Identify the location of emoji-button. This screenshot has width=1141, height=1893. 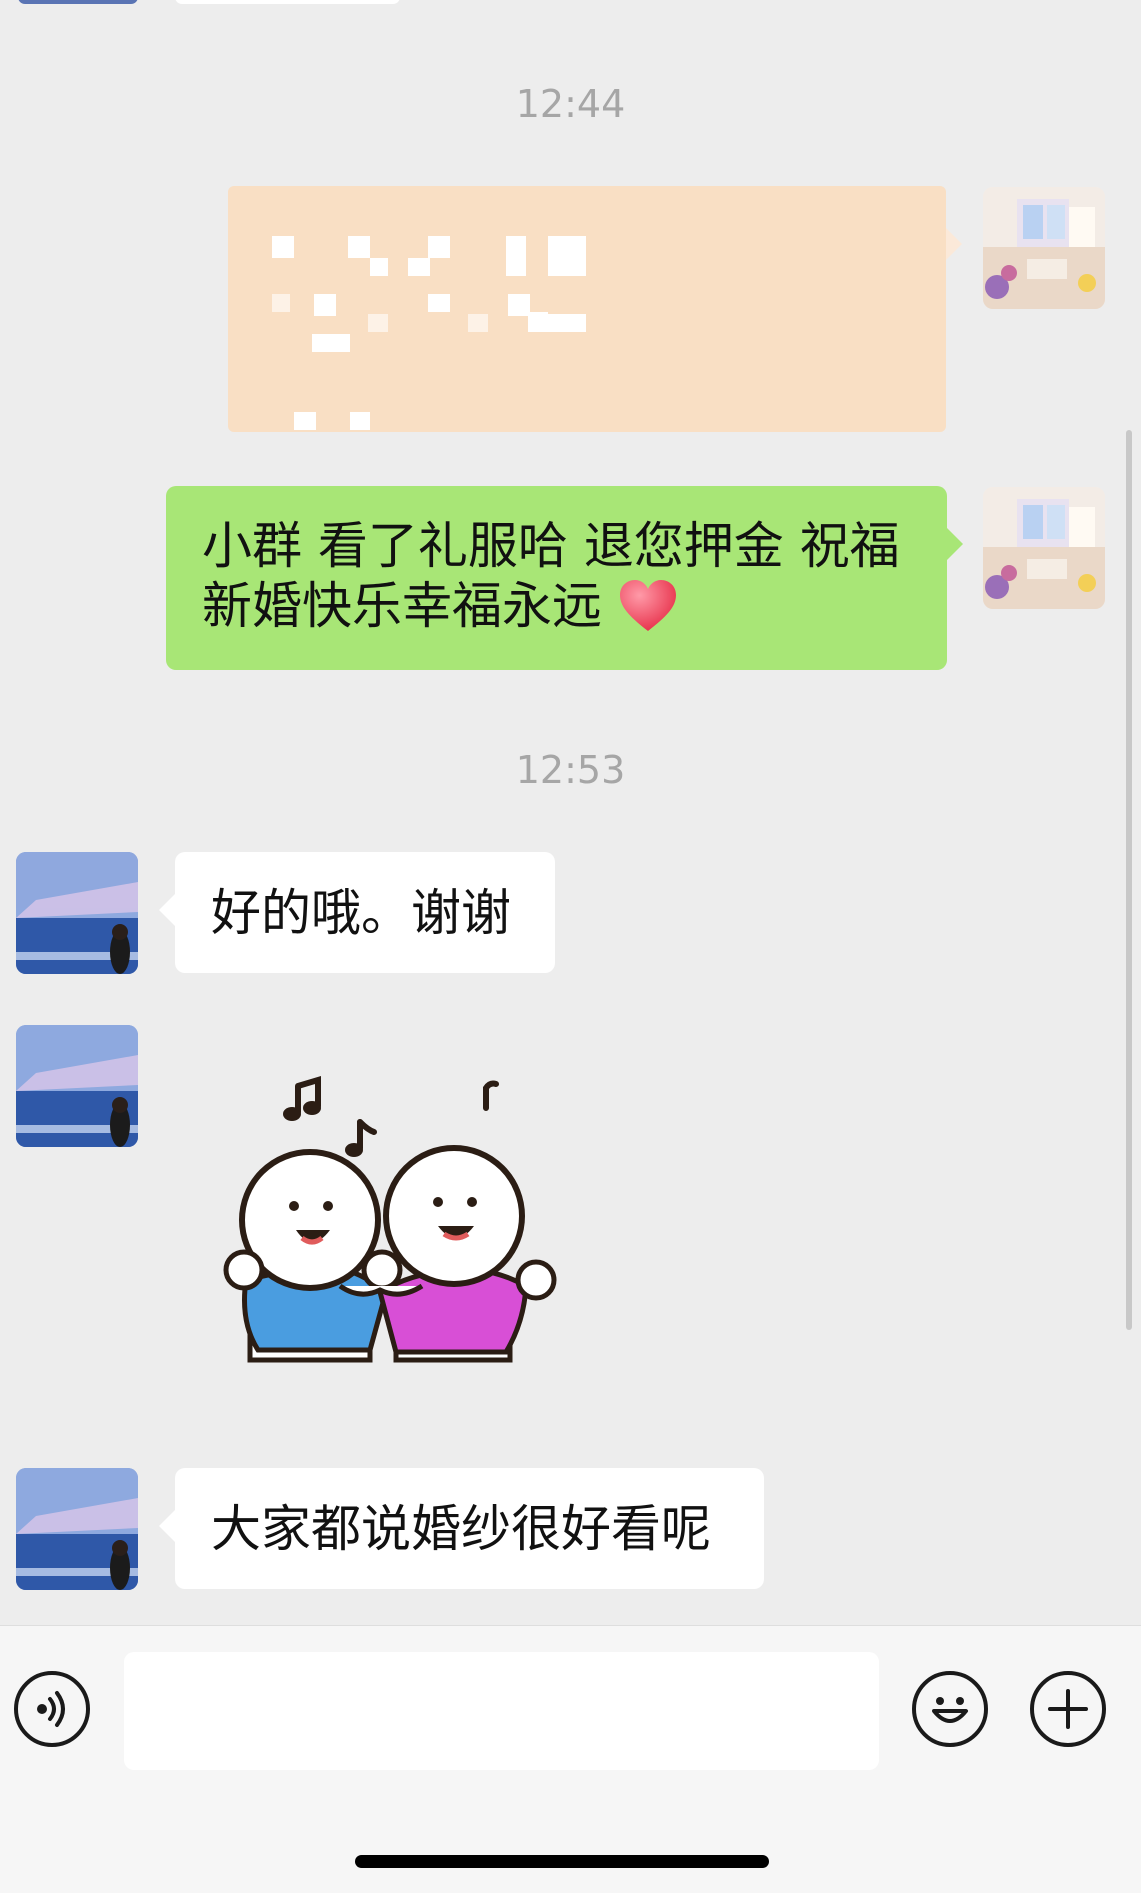
(950, 1709).